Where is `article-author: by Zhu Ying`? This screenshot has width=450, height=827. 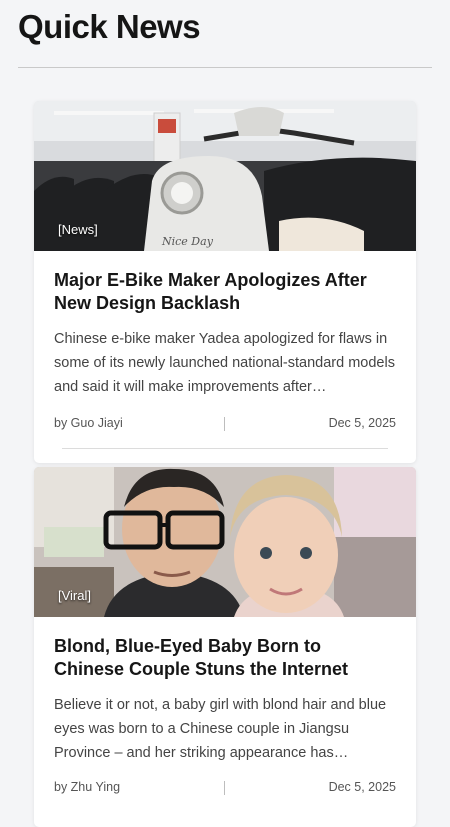
article-author: by Zhu Ying is located at coordinates (87, 787).